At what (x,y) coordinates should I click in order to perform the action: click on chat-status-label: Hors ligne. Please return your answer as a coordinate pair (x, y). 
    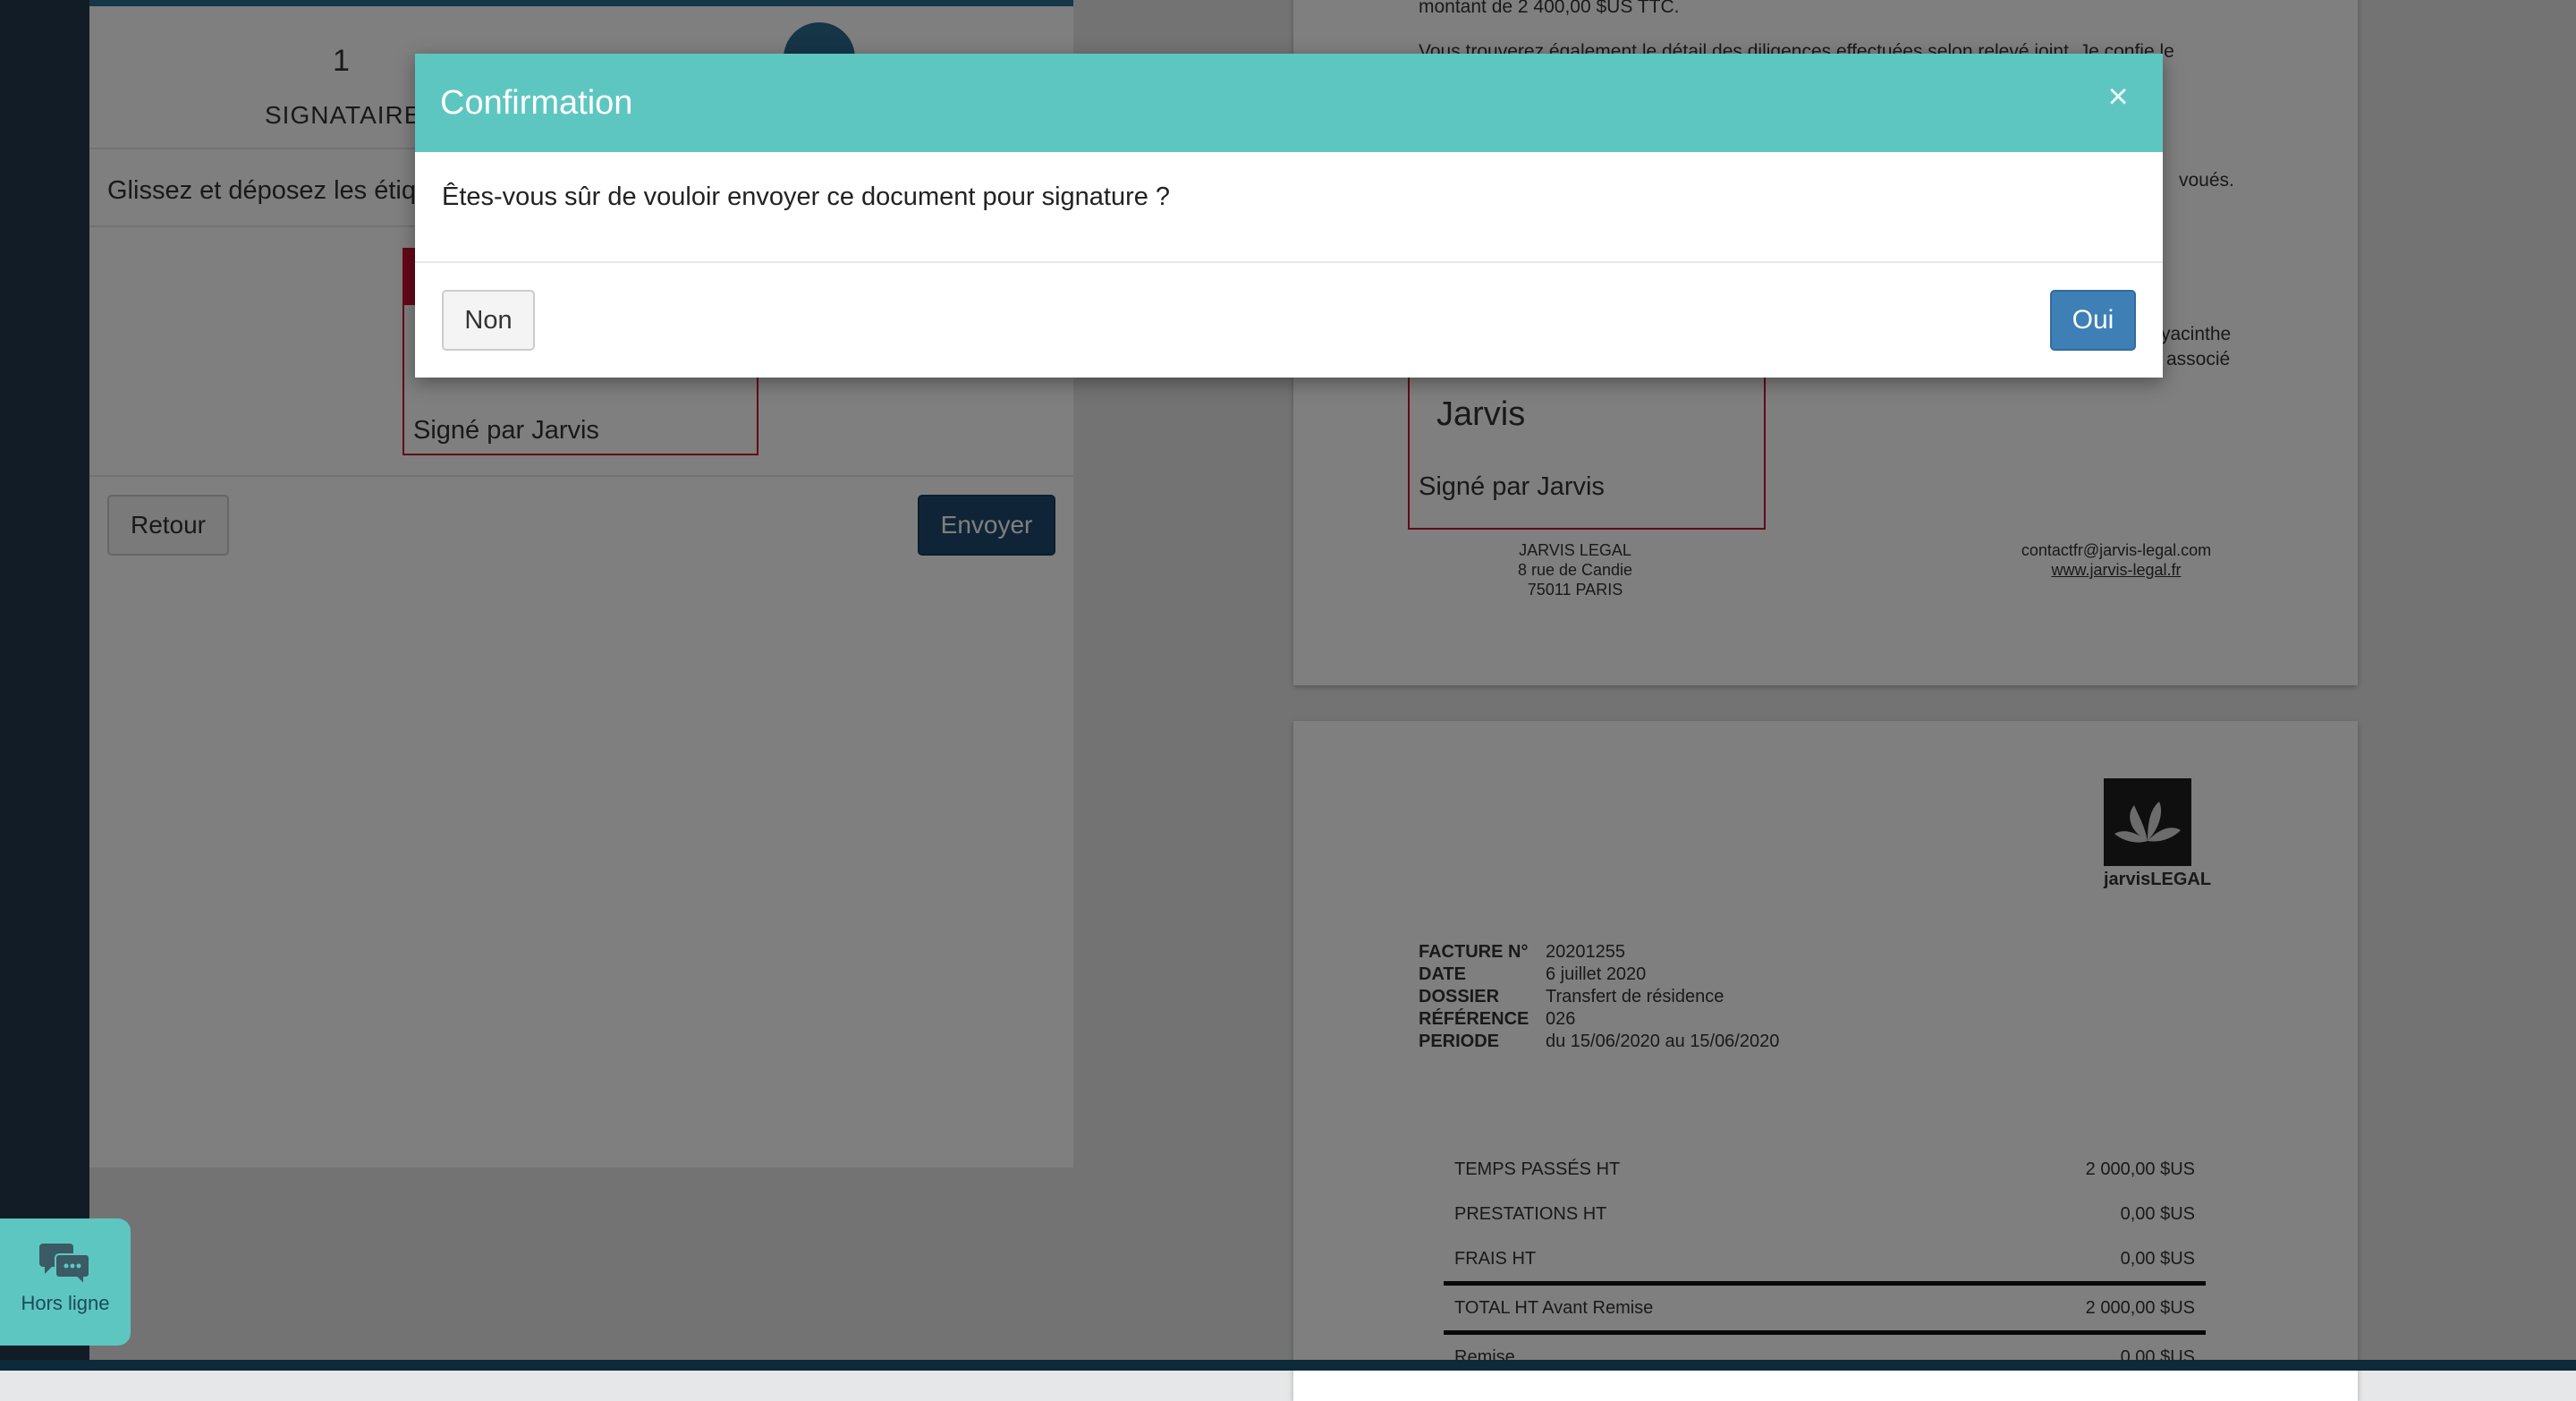
    Looking at the image, I should click on (65, 1303).